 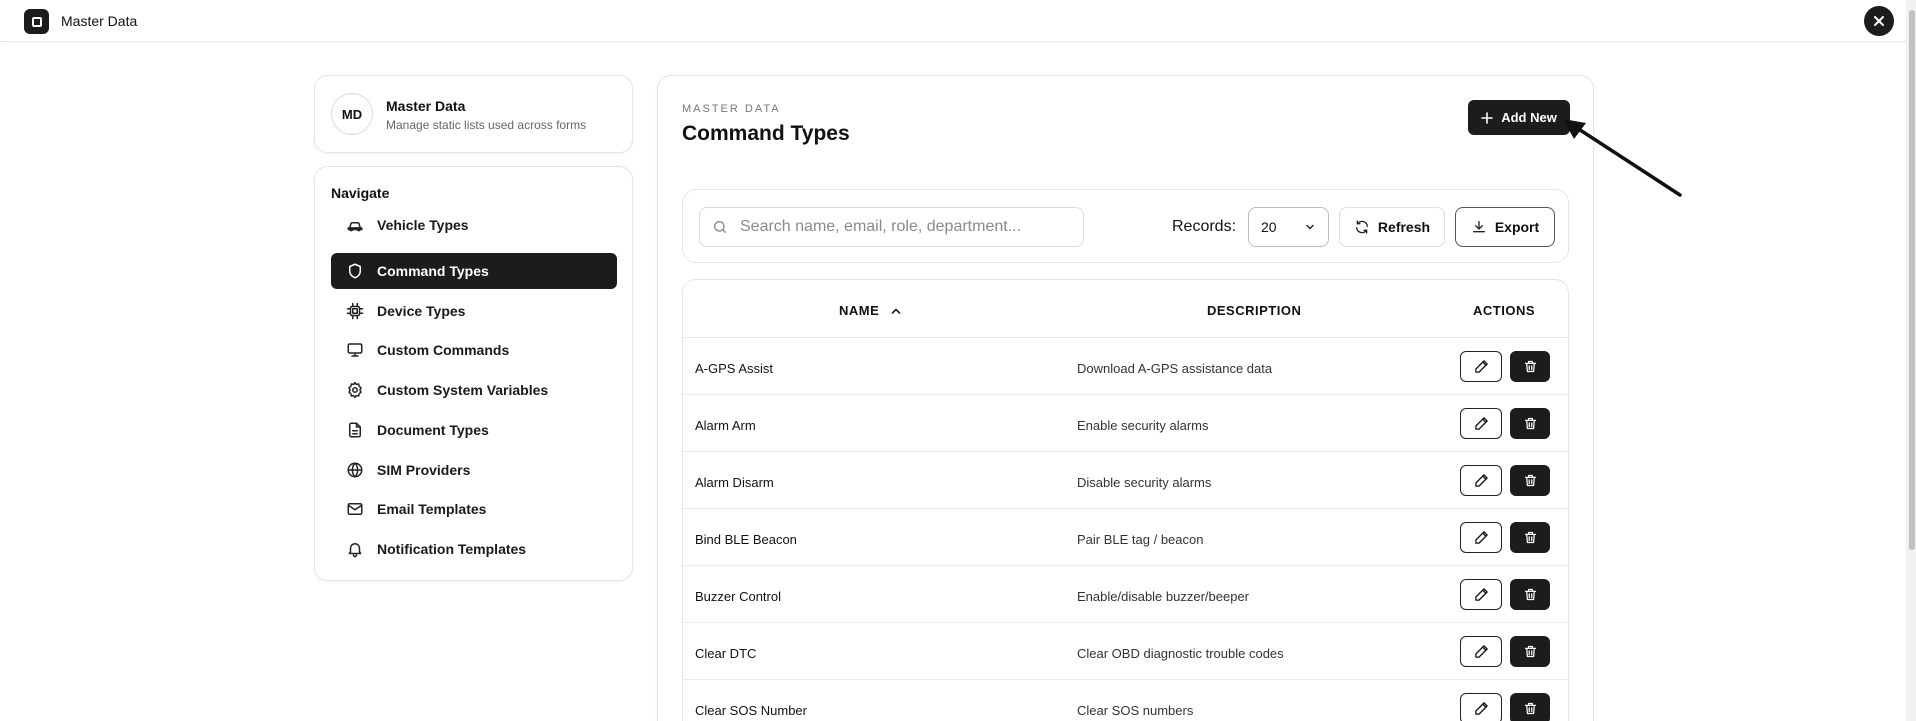 I want to click on column-header-description: DESCRIPTION, so click(x=1254, y=310).